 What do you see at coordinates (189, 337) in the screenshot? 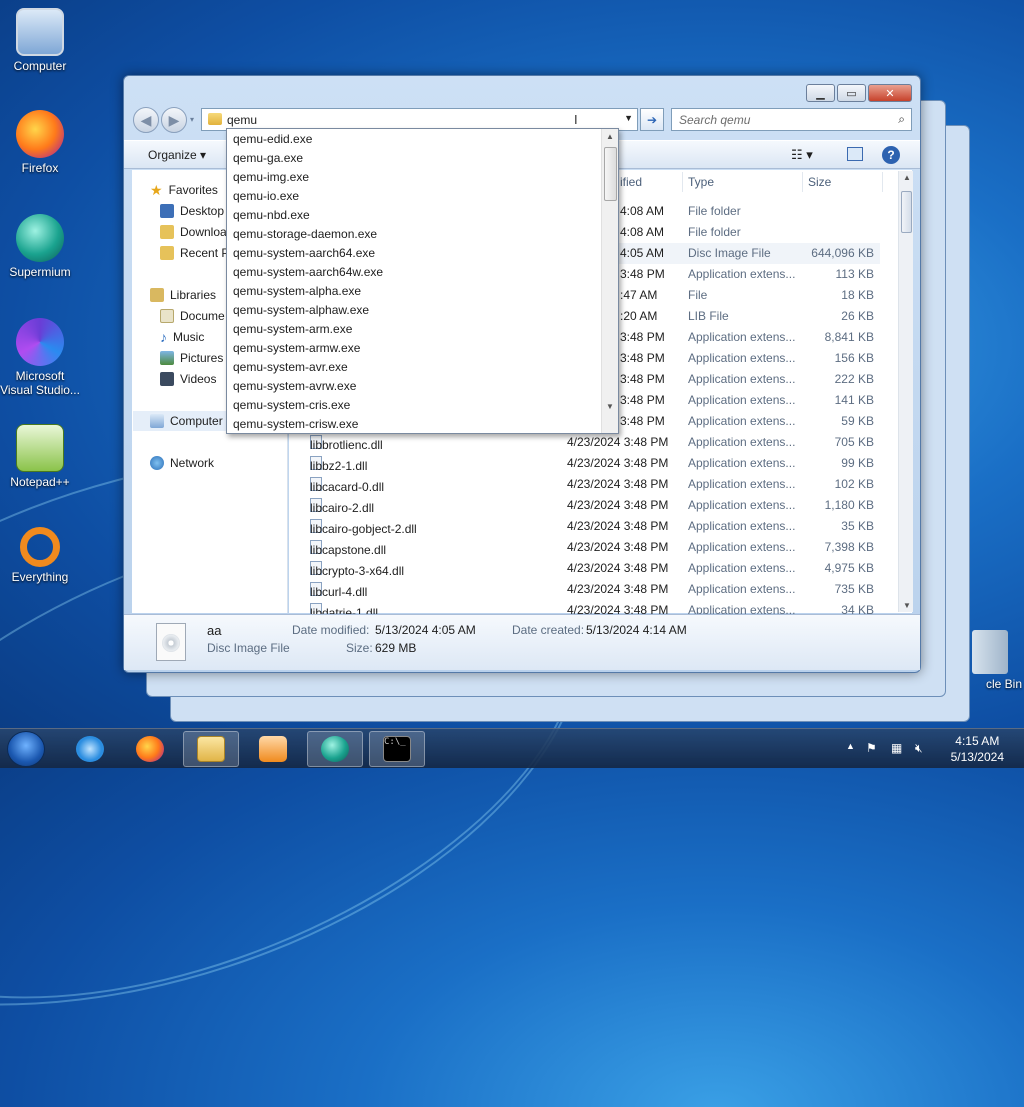
I see `nav-label: Music` at bounding box center [189, 337].